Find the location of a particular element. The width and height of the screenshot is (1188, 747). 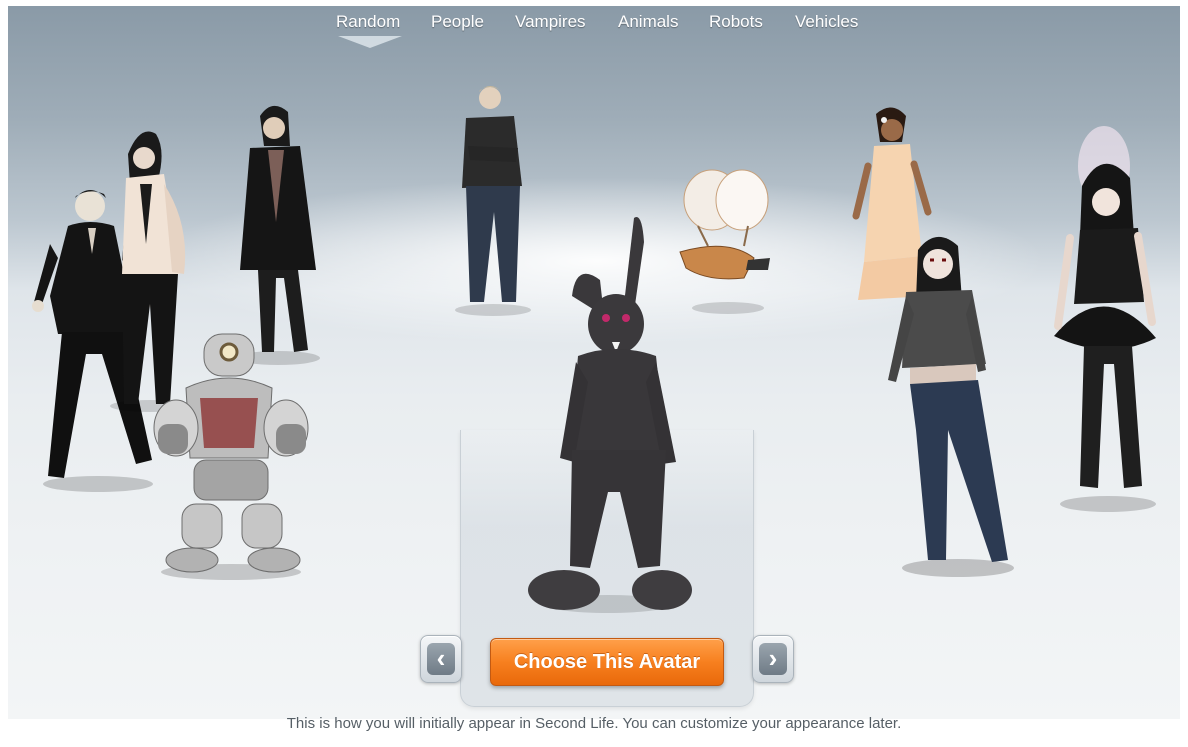

avatar-bunny-selected is located at coordinates (606, 414).